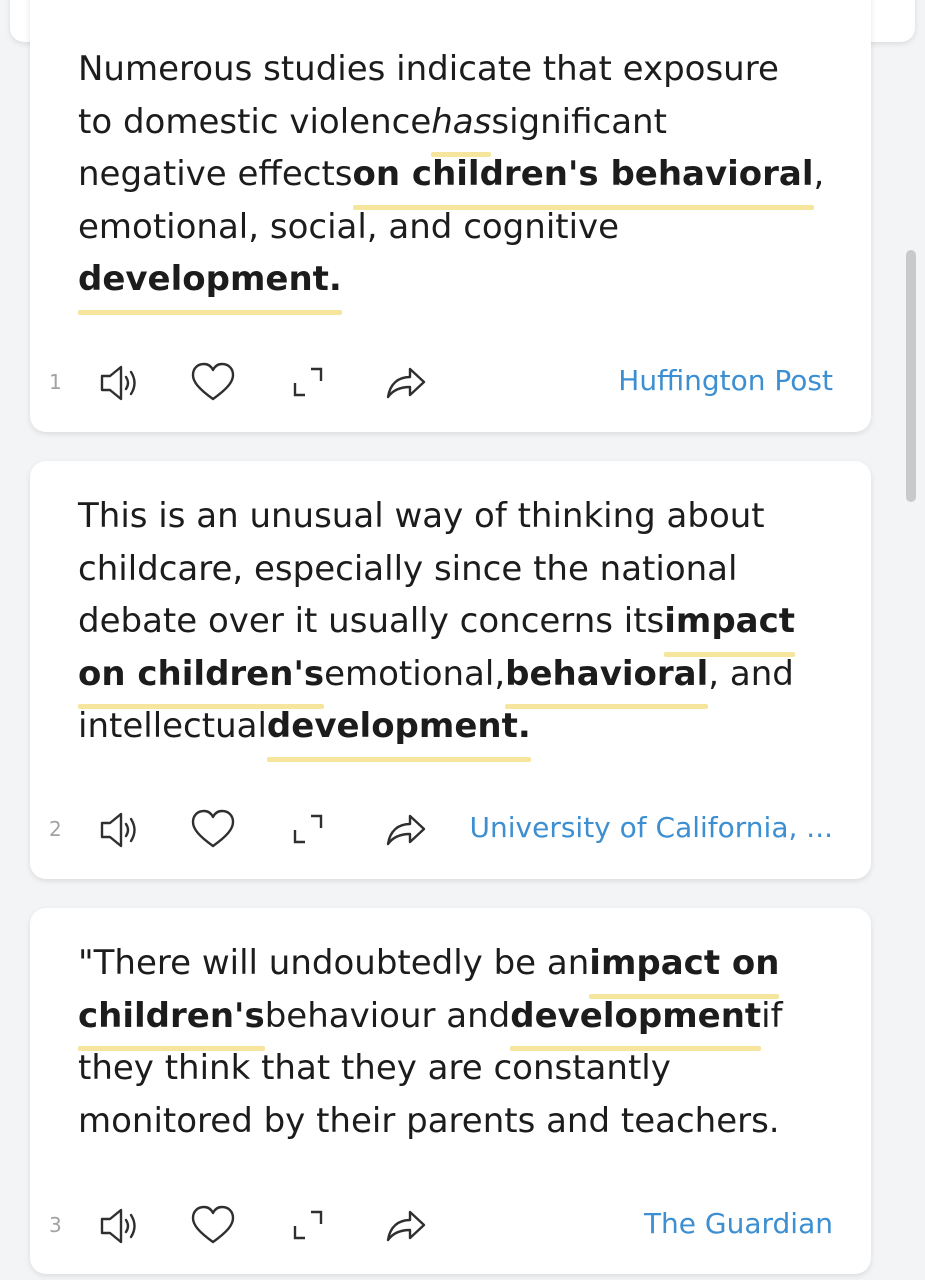 Image resolution: width=925 pixels, height=1280 pixels. What do you see at coordinates (579, 121) in the screenshot?
I see `sentence-text: significant` at bounding box center [579, 121].